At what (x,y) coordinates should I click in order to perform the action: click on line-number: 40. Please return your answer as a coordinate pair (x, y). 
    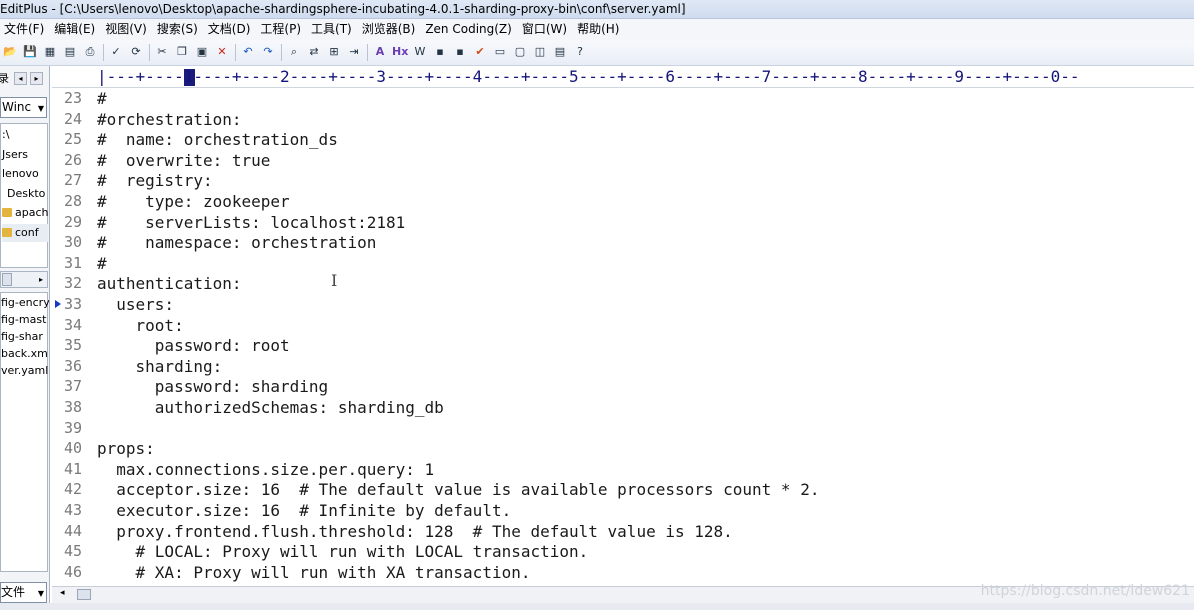
    Looking at the image, I should click on (72, 448).